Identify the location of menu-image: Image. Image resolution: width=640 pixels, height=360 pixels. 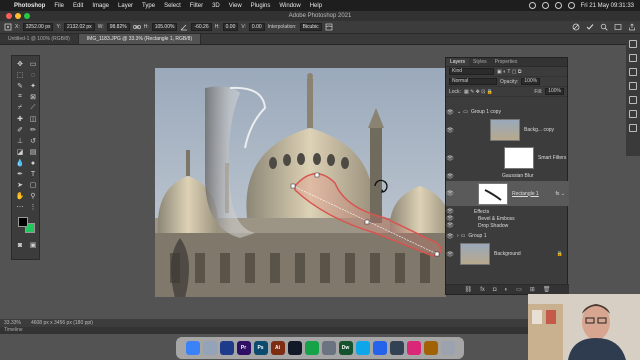
(100, 6).